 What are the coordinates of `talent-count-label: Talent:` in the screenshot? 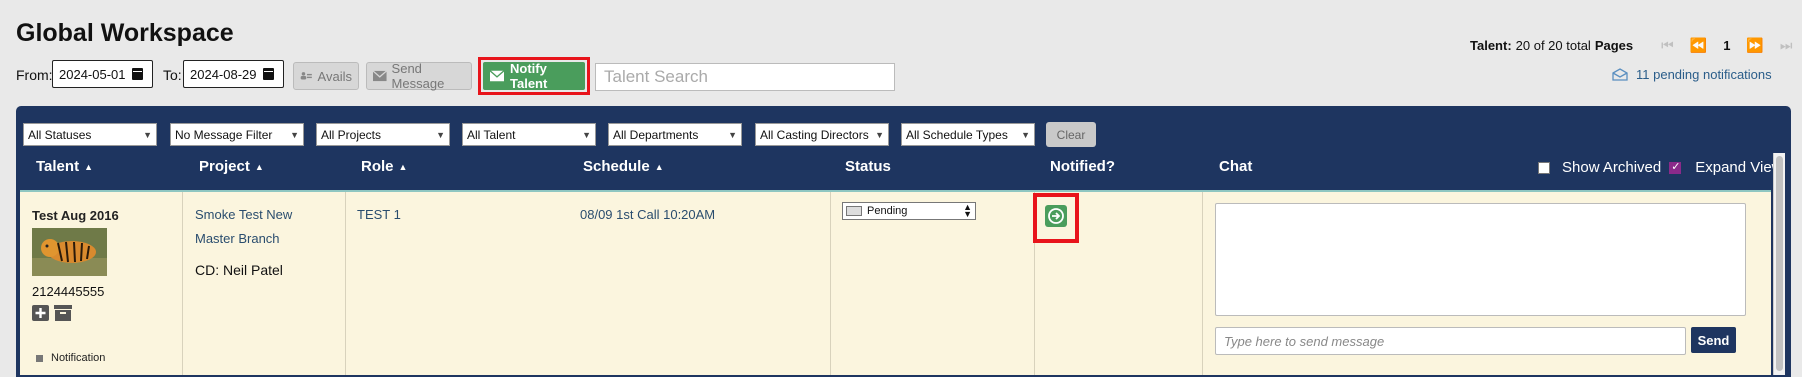 It's located at (1491, 45).